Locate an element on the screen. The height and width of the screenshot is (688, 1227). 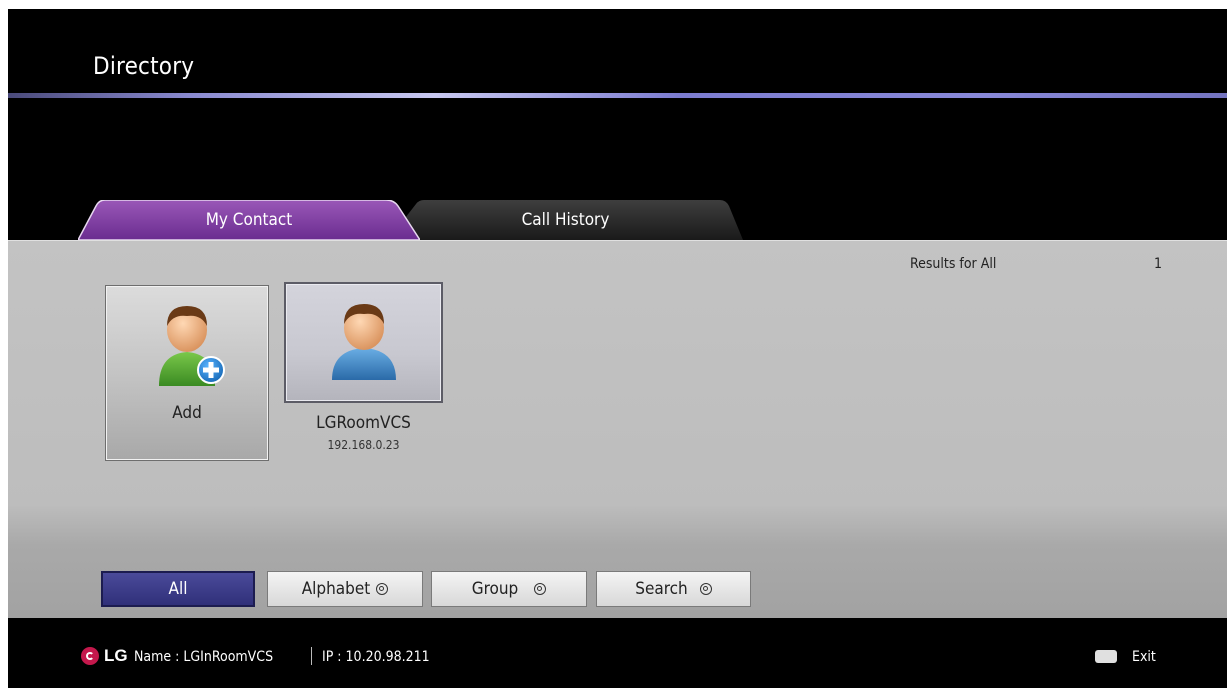
lg-logo-text: LG is located at coordinates (116, 655).